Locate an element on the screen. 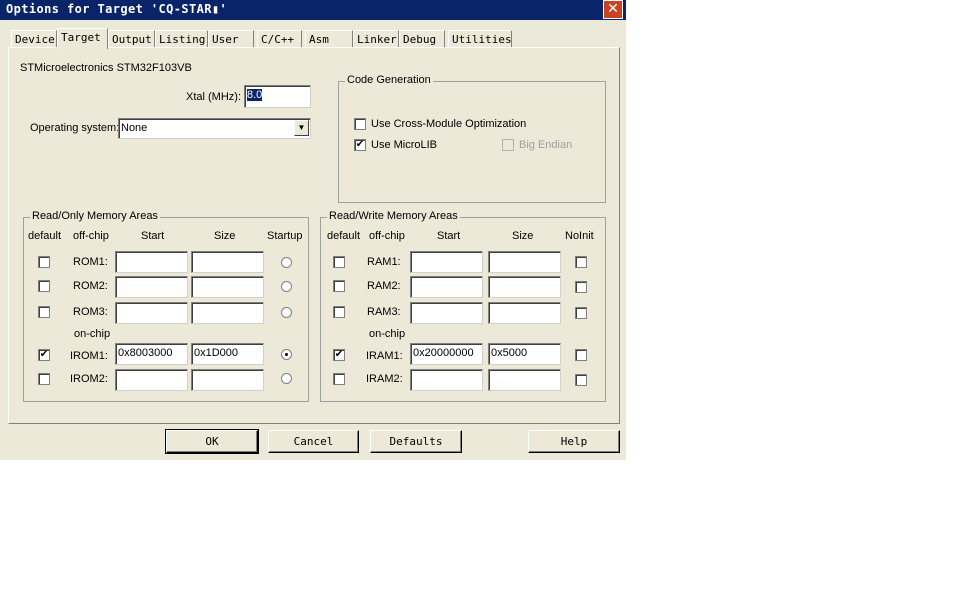 This screenshot has width=956, height=603. ram2-start-input is located at coordinates (446, 287).